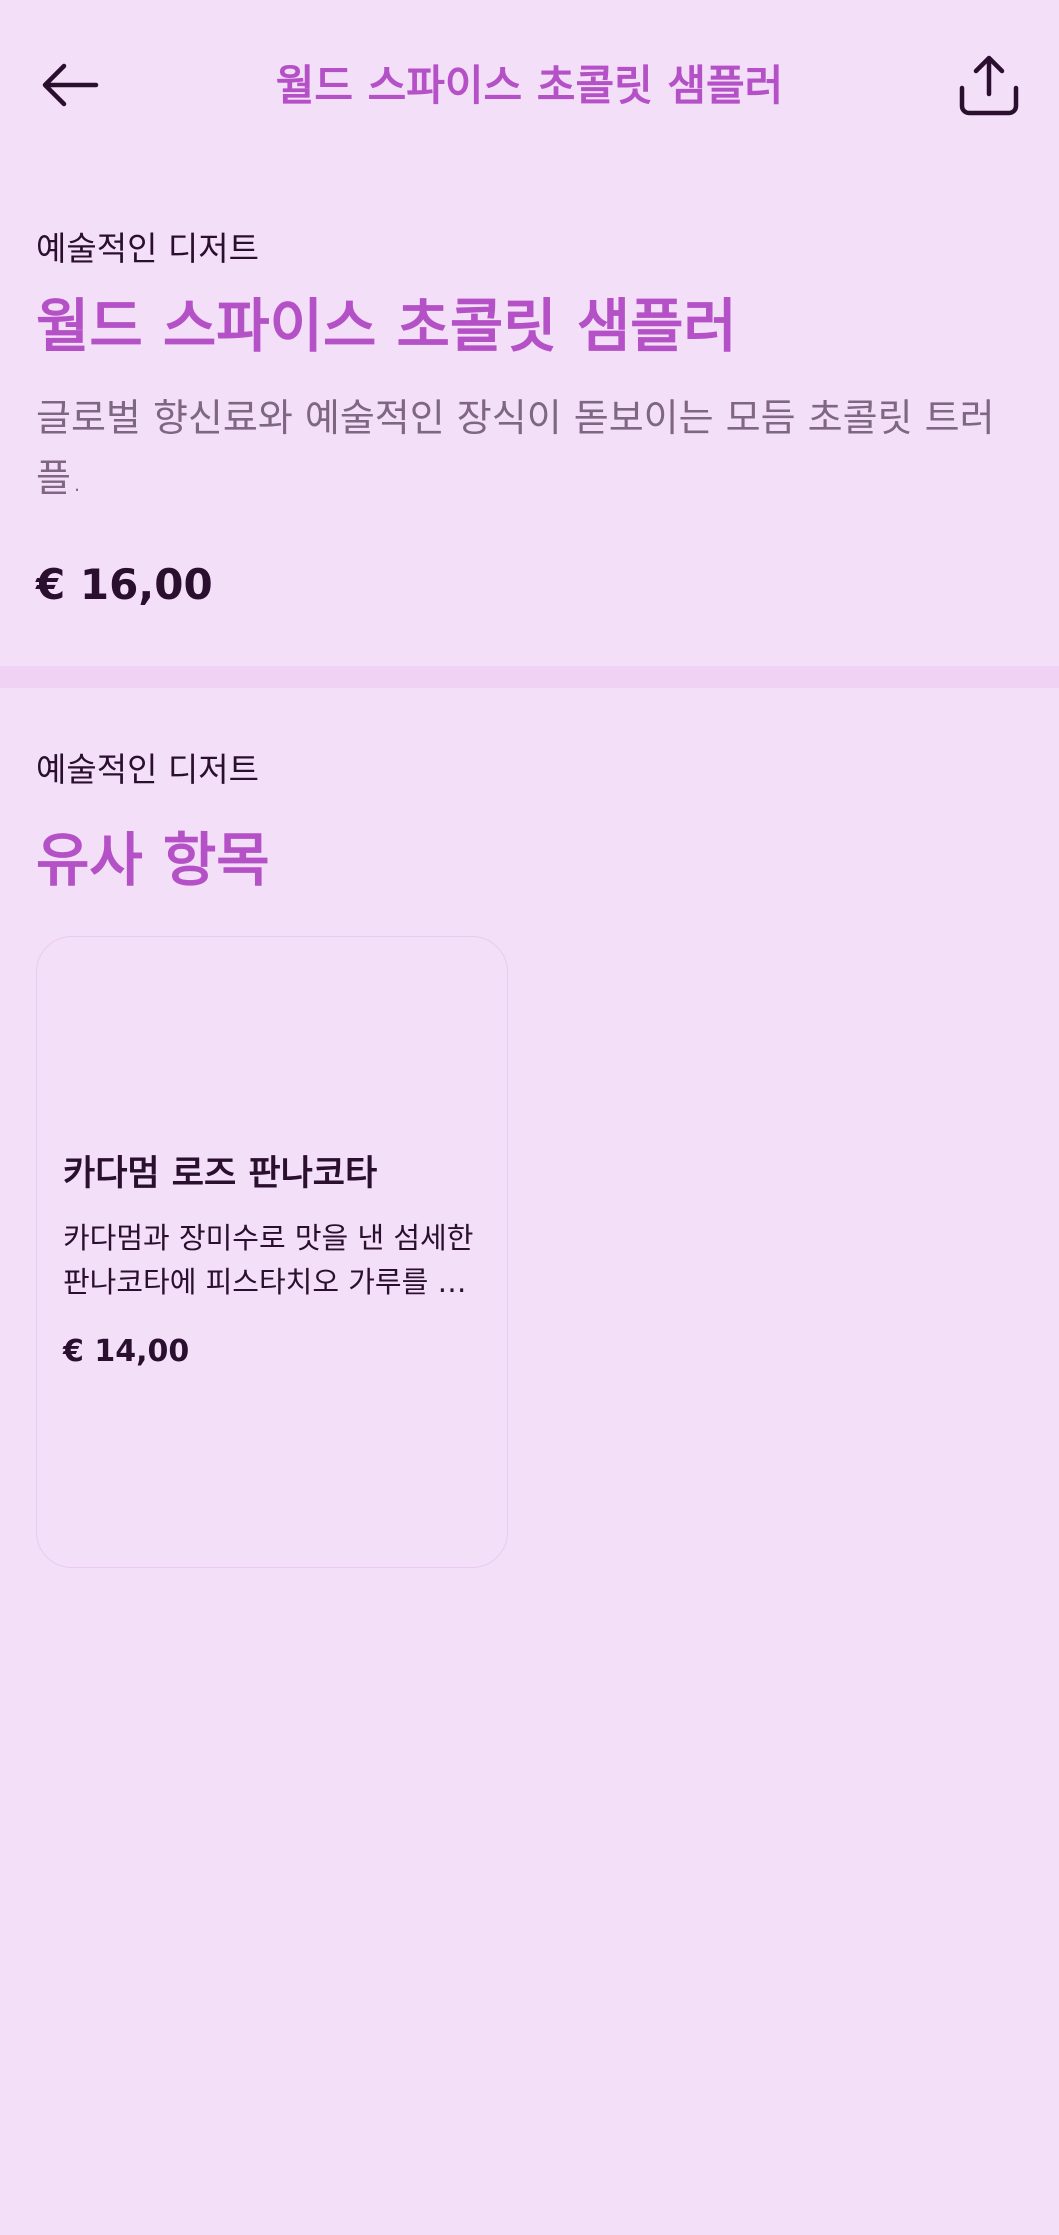 This screenshot has width=1059, height=2235. I want to click on share-button, so click(989, 85).